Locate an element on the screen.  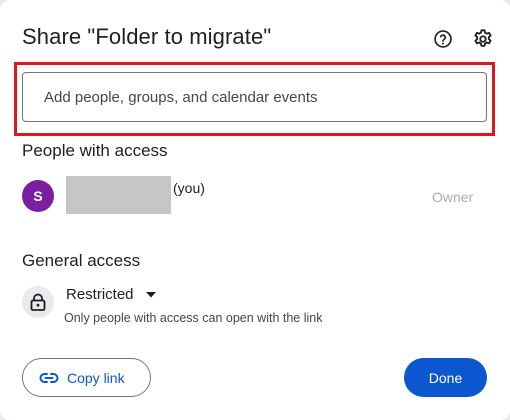
caret-down-icon is located at coordinates (150, 294).